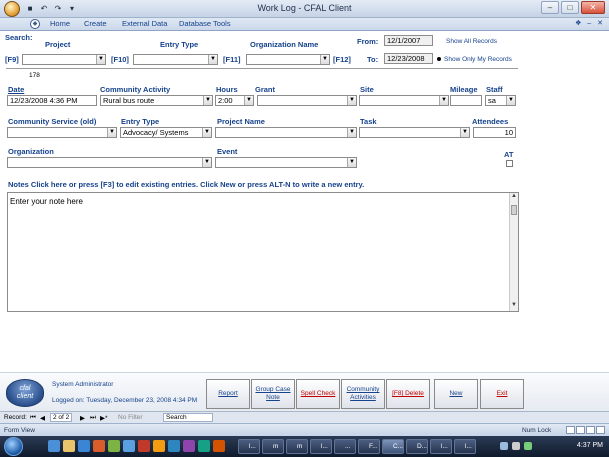 This screenshot has height=457, width=609. Describe the element at coordinates (550, 7) in the screenshot. I see `minimize-button: –` at that location.